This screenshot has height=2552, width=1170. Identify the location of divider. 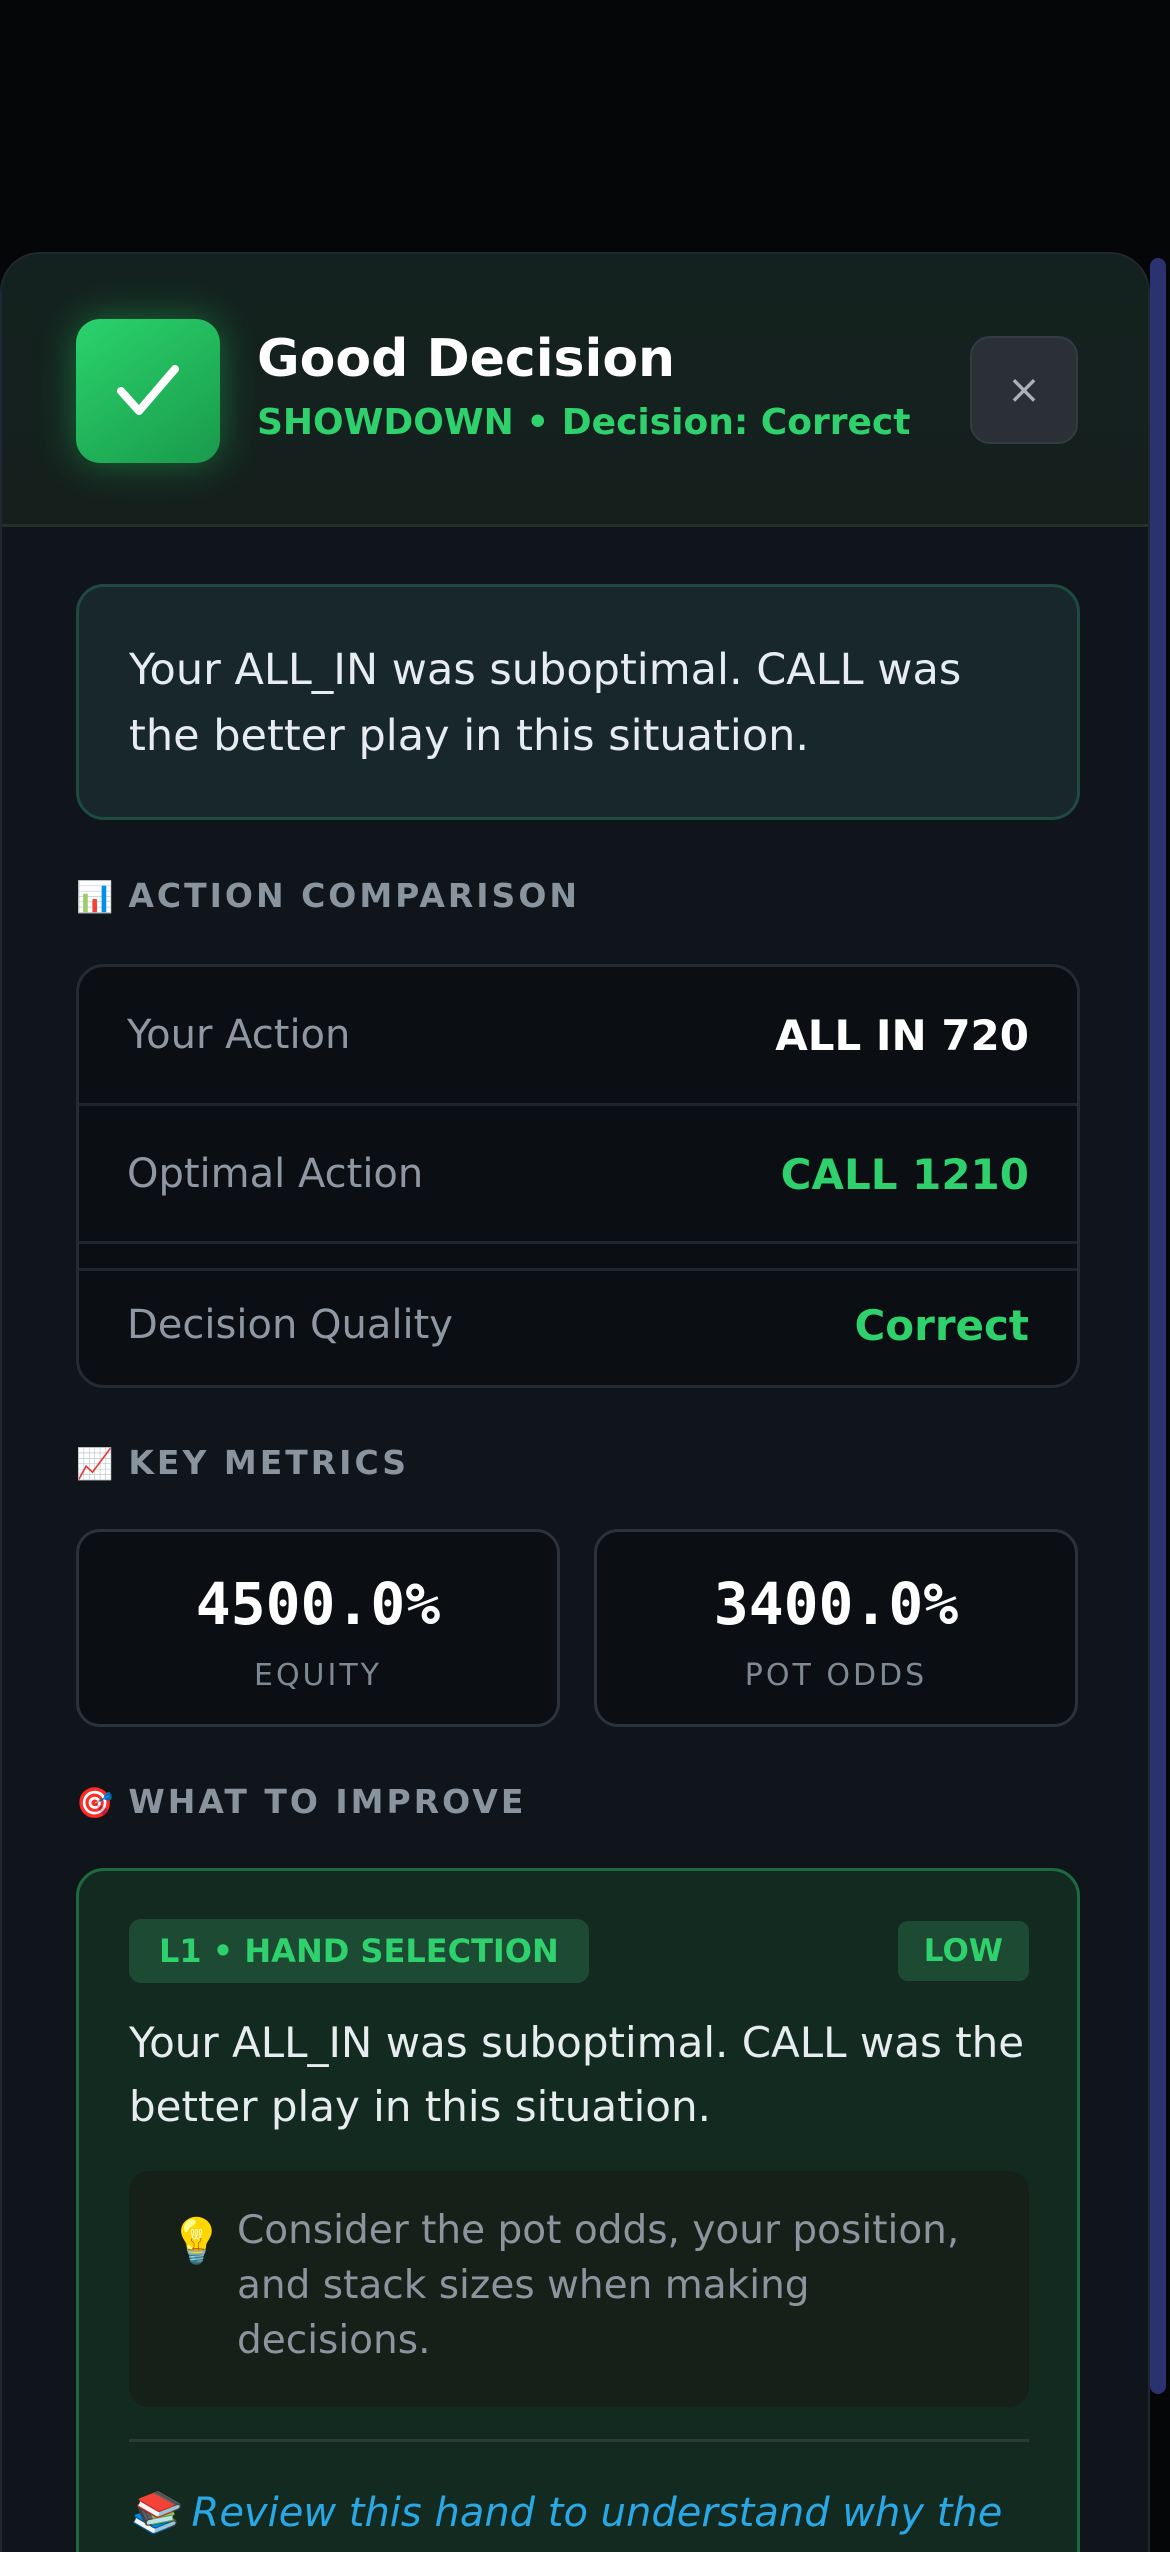
(579, 2440).